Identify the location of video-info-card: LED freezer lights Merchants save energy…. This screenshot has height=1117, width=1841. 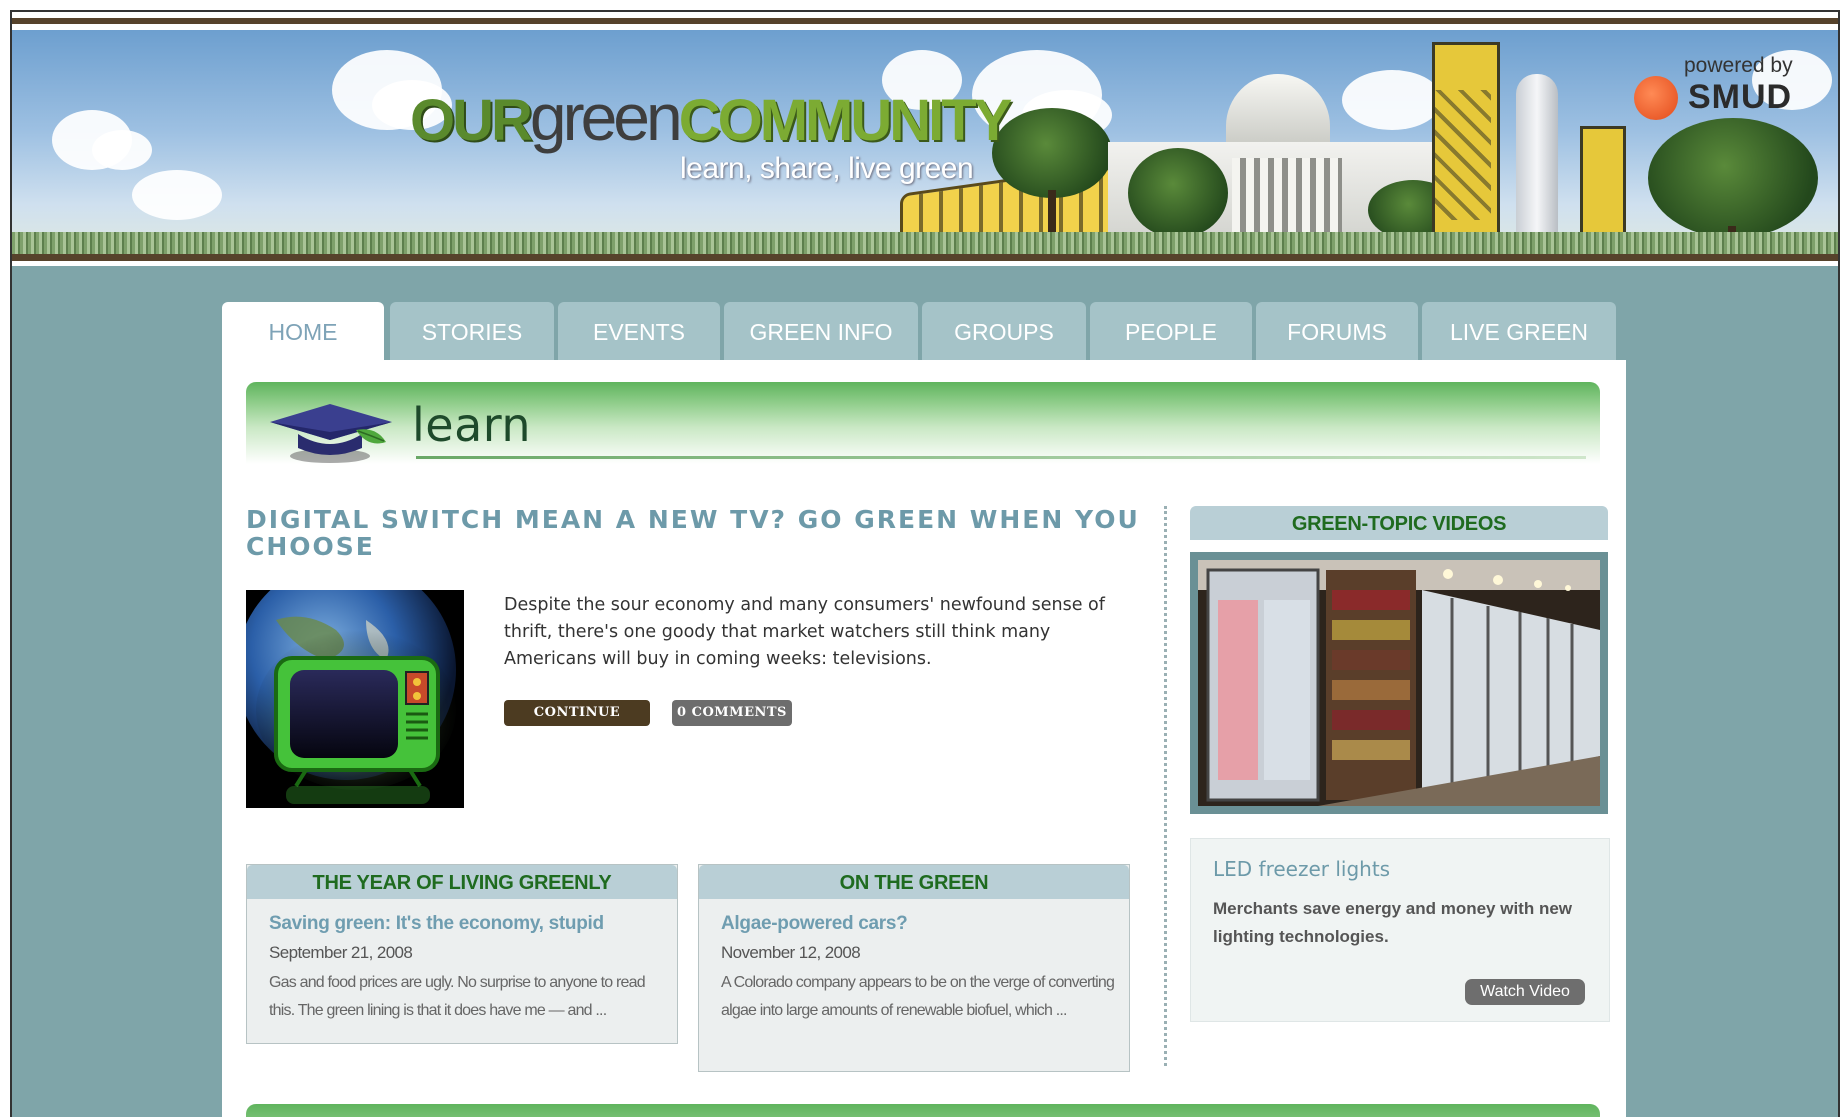
(1400, 930).